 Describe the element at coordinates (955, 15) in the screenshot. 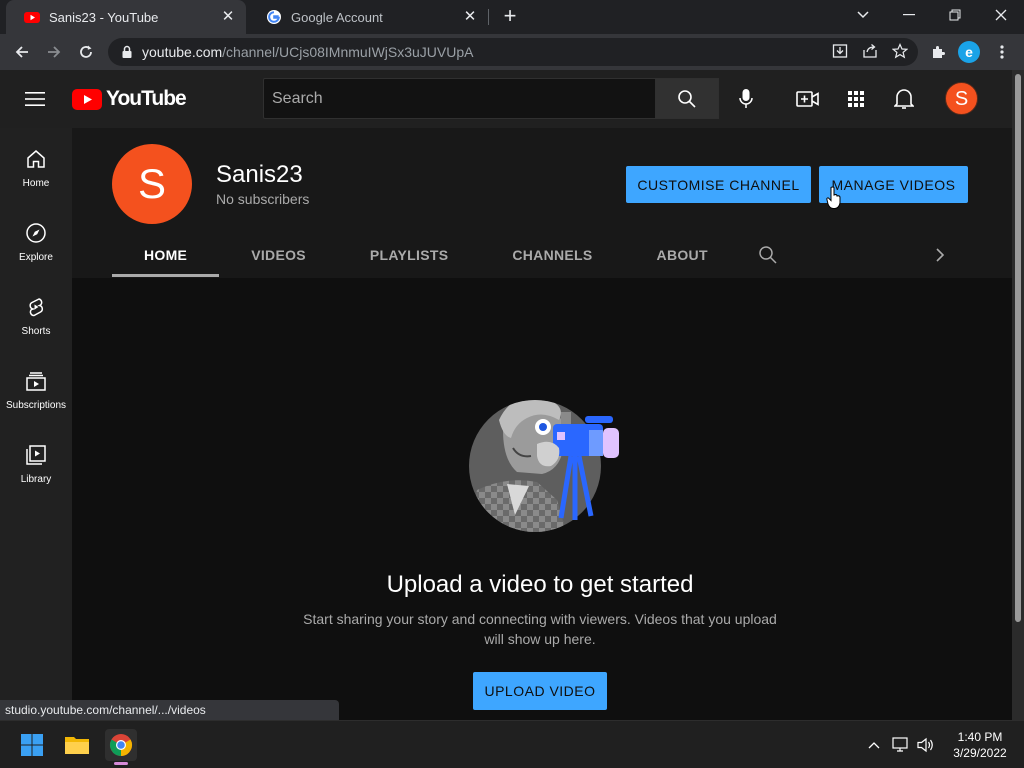

I see `restore-button` at that location.